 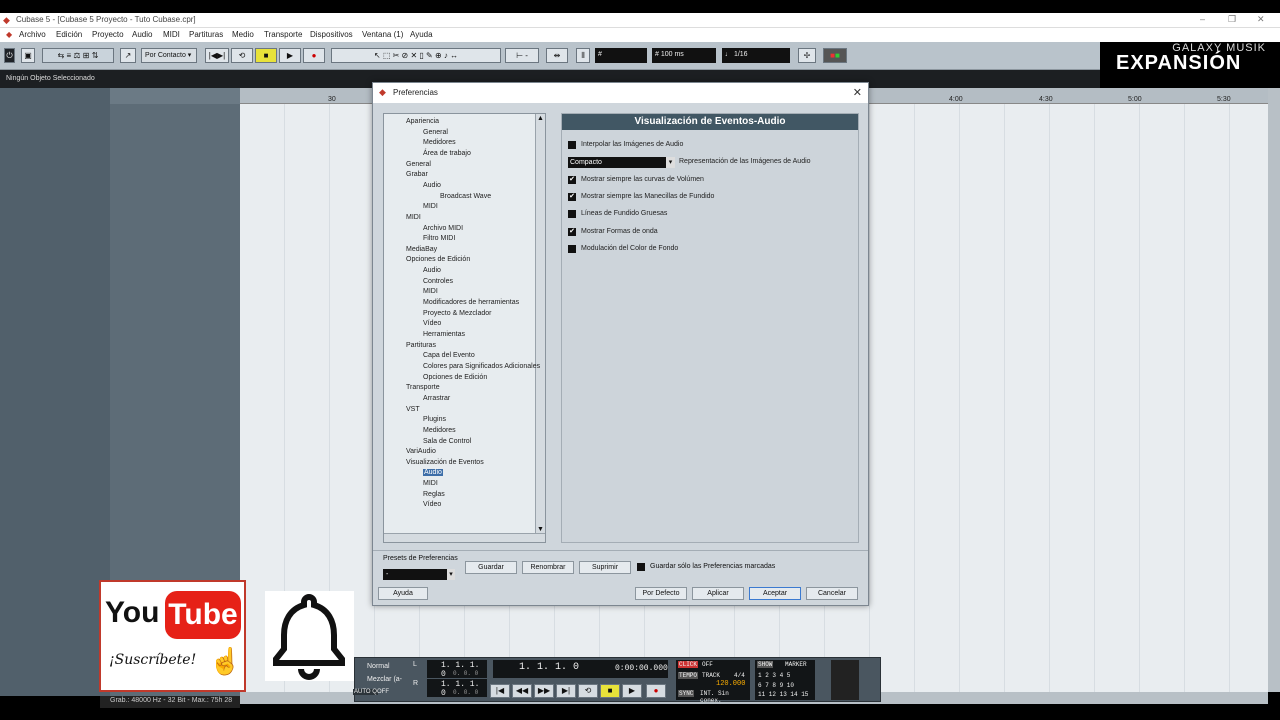 I want to click on minimize-button: –, so click(x=1202, y=19).